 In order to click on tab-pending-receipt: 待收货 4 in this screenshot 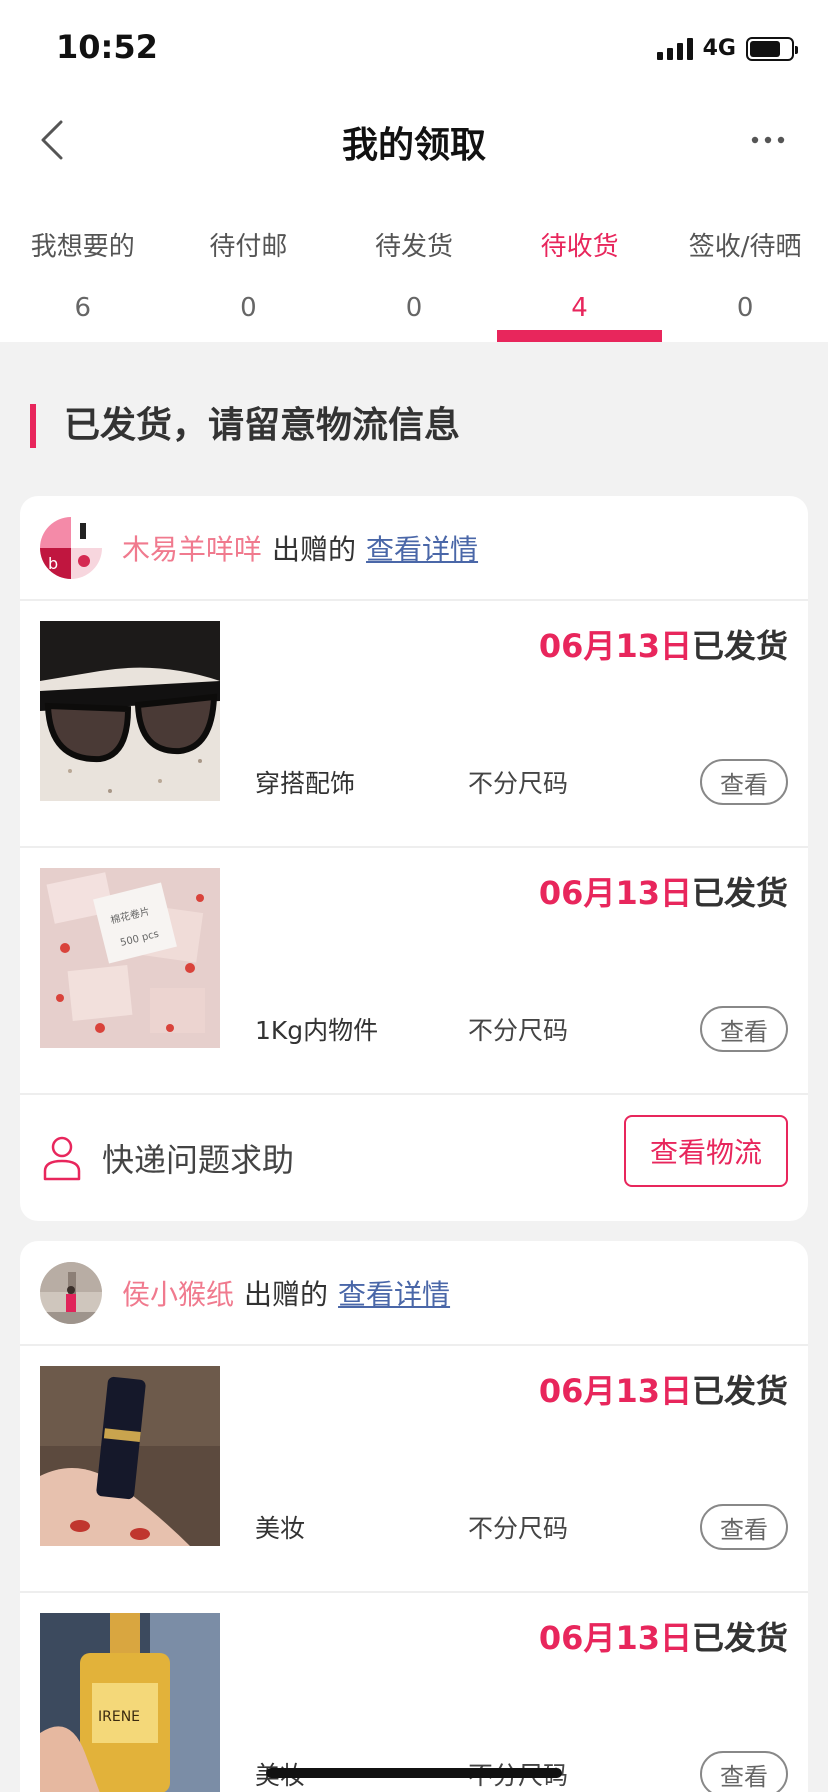, I will do `click(579, 261)`.